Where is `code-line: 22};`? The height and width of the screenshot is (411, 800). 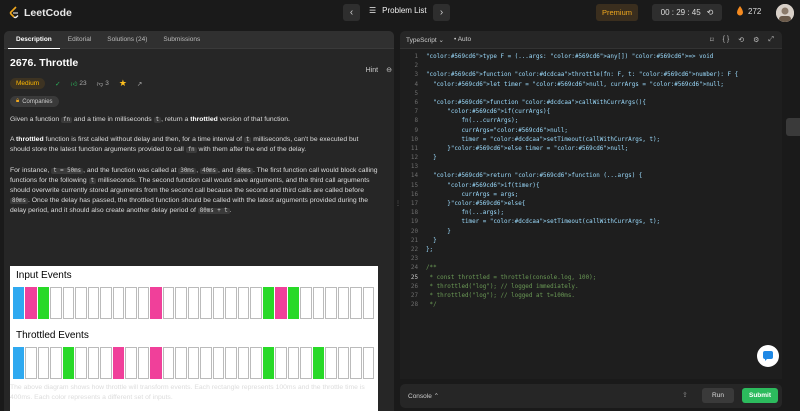 code-line: 22}; is located at coordinates (591, 250).